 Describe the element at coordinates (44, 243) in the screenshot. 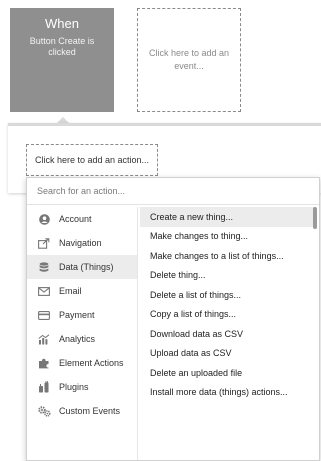

I see `navigation-icon` at that location.